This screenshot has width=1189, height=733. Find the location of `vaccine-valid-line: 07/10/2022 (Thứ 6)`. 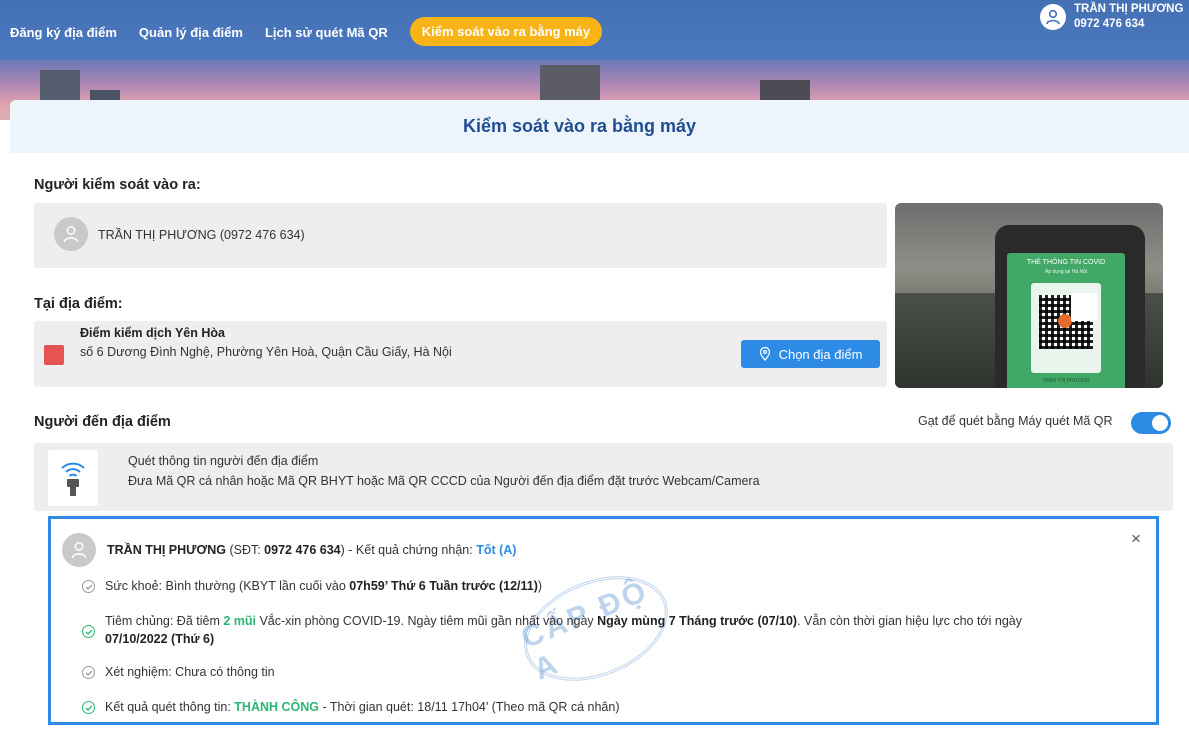

vaccine-valid-line: 07/10/2022 (Thứ 6) is located at coordinates (159, 639).